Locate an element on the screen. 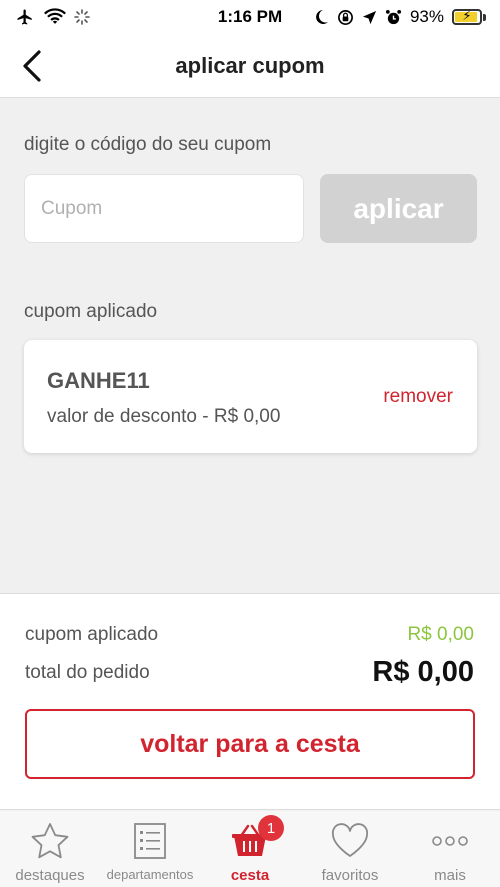 This screenshot has width=500, height=887. battery-icon: ⚡ is located at coordinates (469, 16).